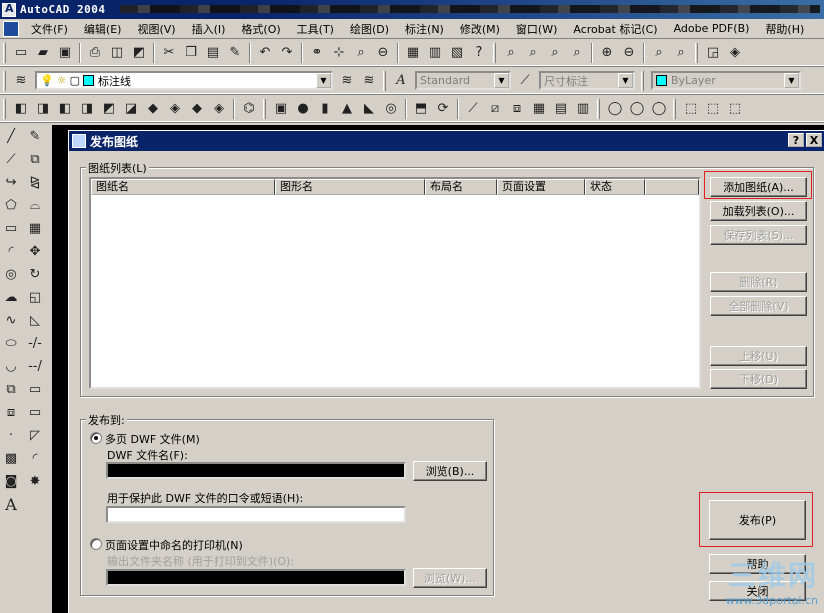  What do you see at coordinates (659, 53) in the screenshot?
I see `zoom-all-icon: ⌕` at bounding box center [659, 53].